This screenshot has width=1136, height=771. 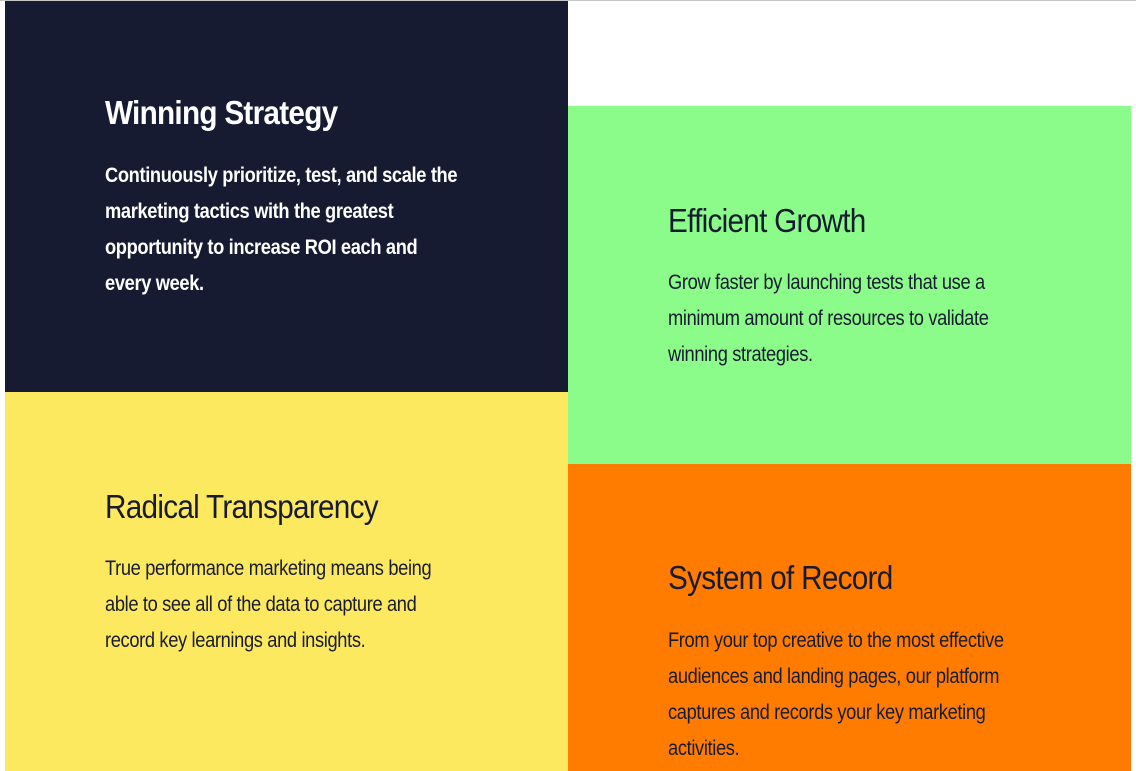 I want to click on card-title: System of Record, so click(x=780, y=577).